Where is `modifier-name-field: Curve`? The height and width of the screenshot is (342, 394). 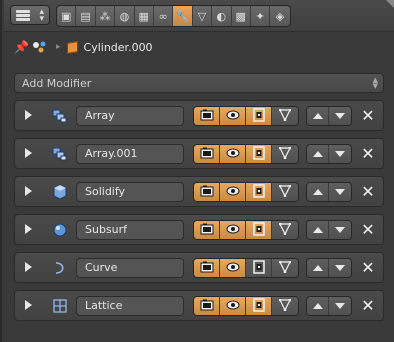
modifier-name-field: Curve is located at coordinates (130, 268).